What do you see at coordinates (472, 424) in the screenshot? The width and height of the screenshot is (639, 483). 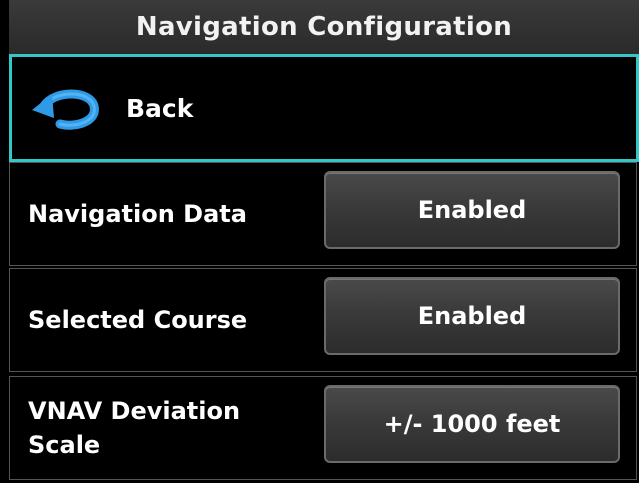 I see `vnav-deviation-scale-button: +/- 1000 feet` at bounding box center [472, 424].